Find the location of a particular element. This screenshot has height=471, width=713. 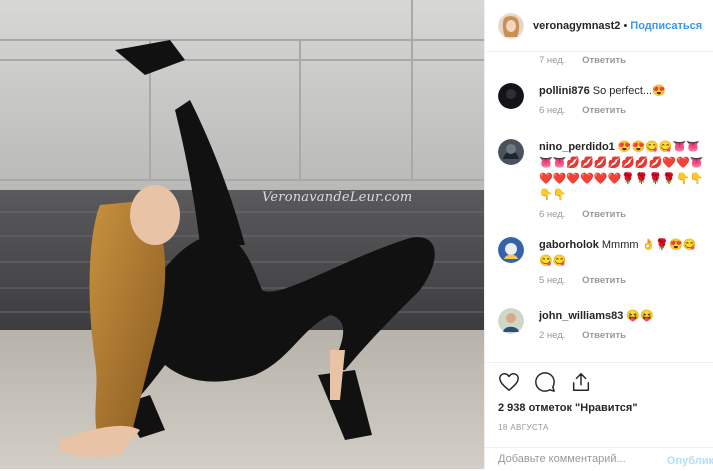

likes-count: 2 938 отметок "Нравится" is located at coordinates (568, 408).